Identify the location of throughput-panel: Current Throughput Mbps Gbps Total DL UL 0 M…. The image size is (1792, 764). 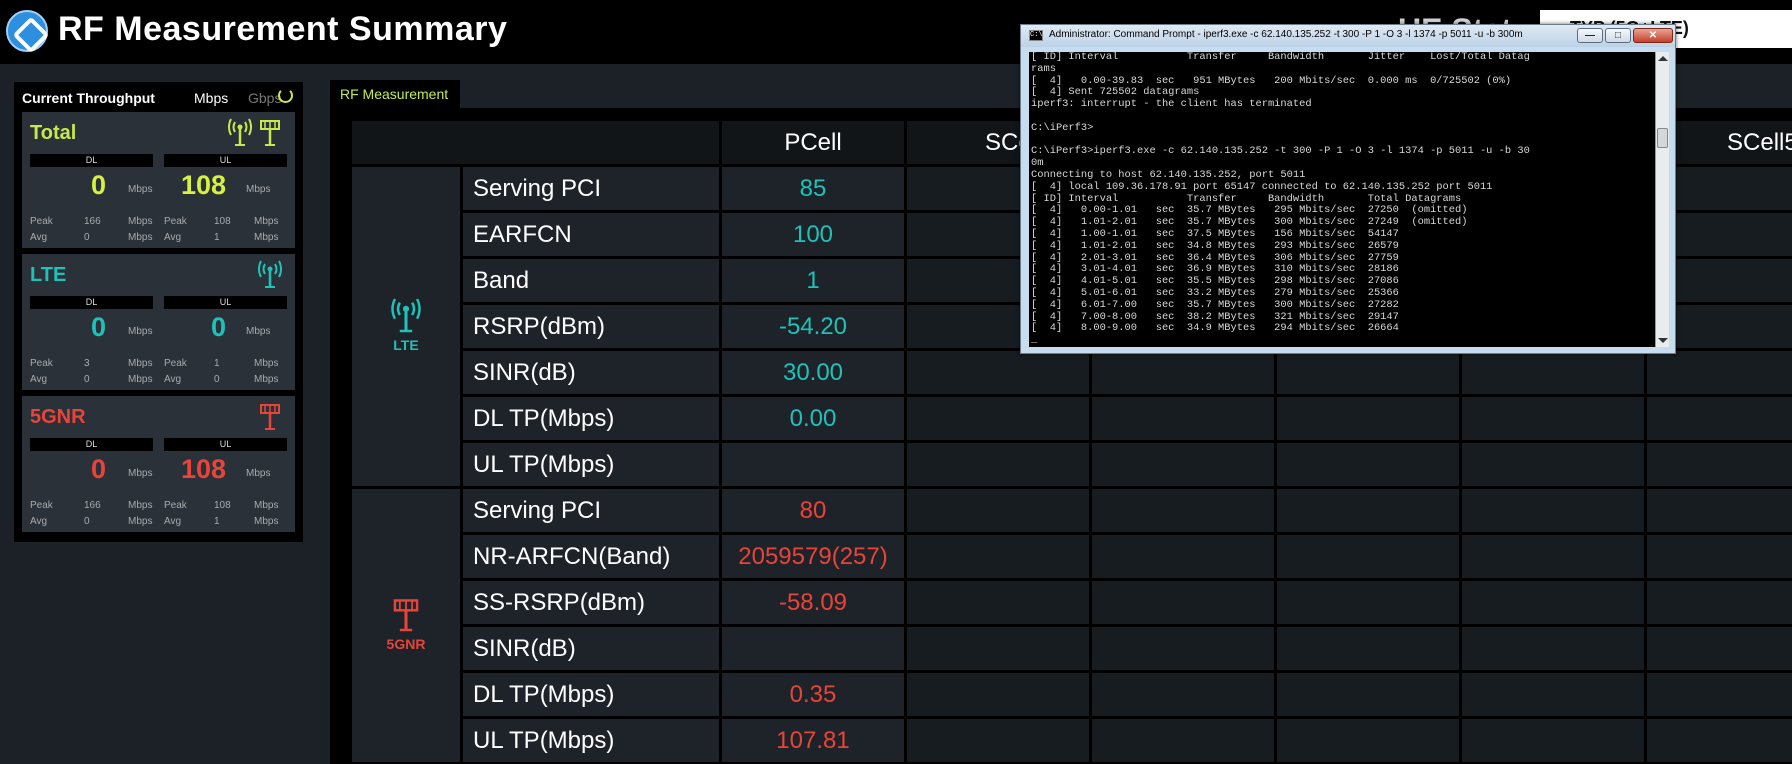
(158, 312).